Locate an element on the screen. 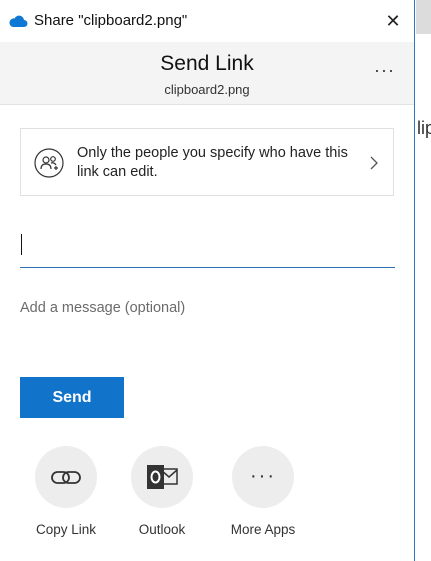  more-apps-option: ··· More Apps is located at coordinates (263, 496).